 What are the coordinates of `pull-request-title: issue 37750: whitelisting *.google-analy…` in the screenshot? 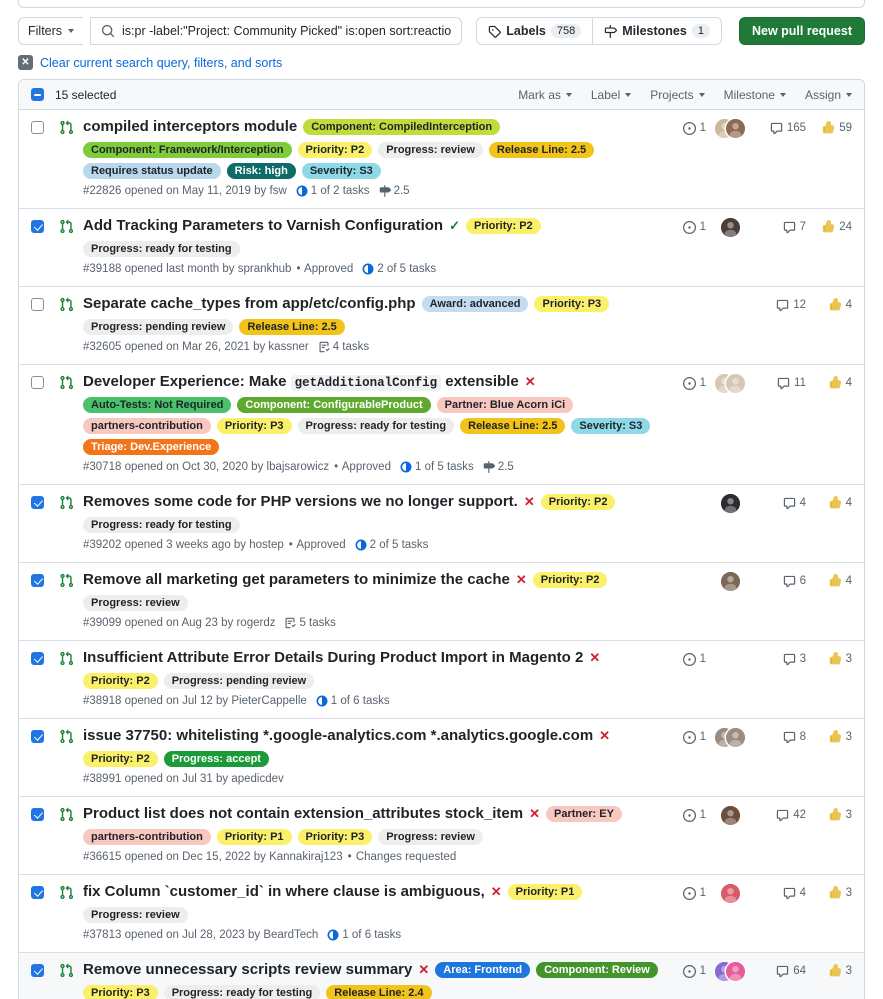 It's located at (338, 736).